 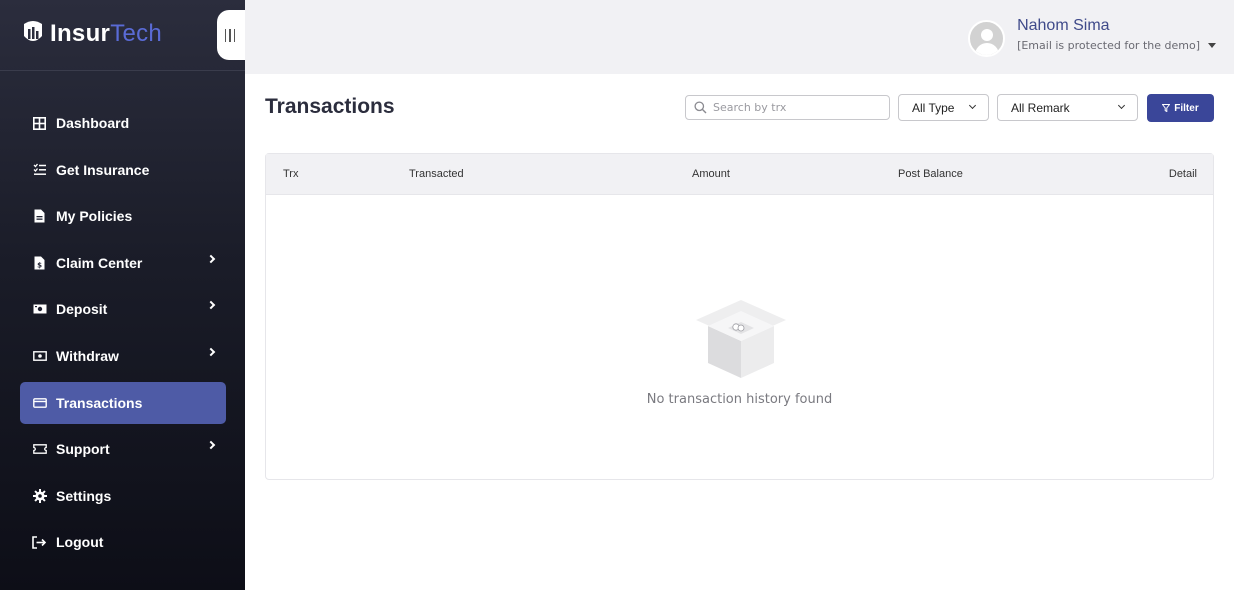 What do you see at coordinates (83, 449) in the screenshot?
I see `sidebar-item-label: Support` at bounding box center [83, 449].